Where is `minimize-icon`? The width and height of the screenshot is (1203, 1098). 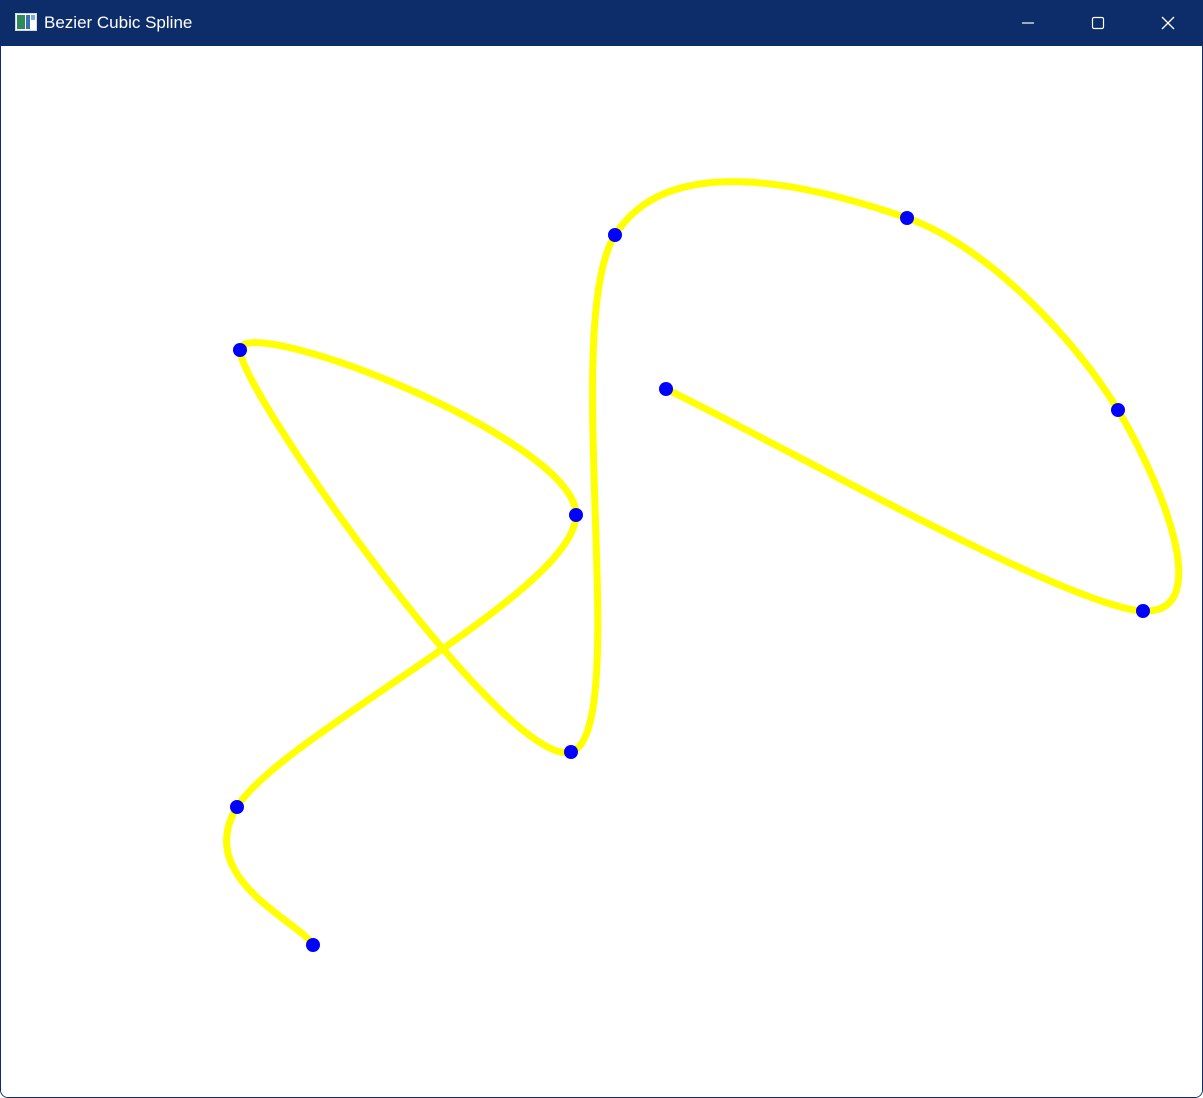 minimize-icon is located at coordinates (1028, 23).